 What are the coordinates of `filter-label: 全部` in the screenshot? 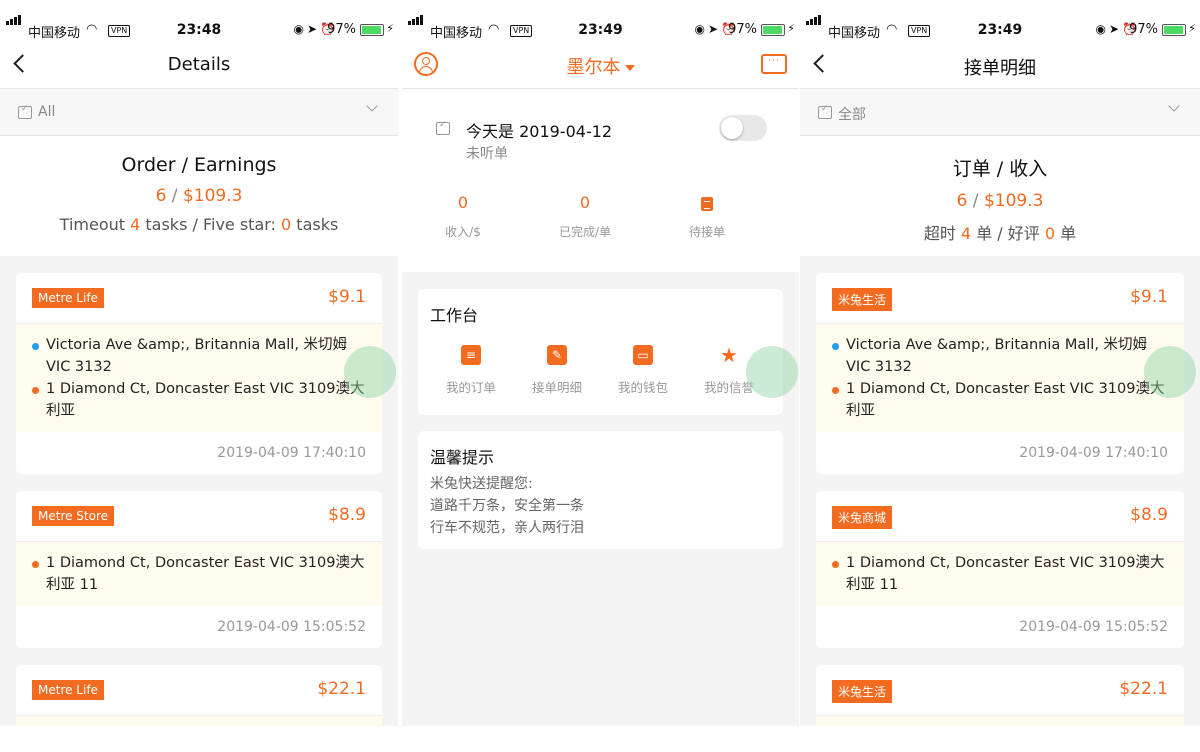 It's located at (852, 115).